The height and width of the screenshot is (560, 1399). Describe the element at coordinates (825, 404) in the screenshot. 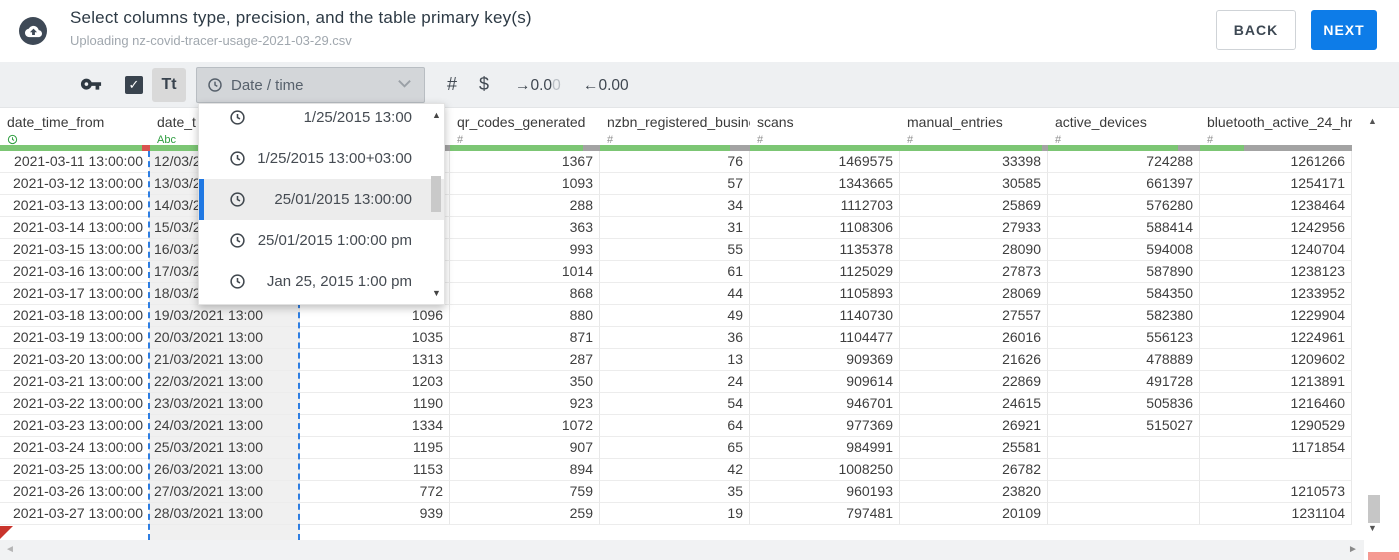

I see `table-cell: 946701` at that location.